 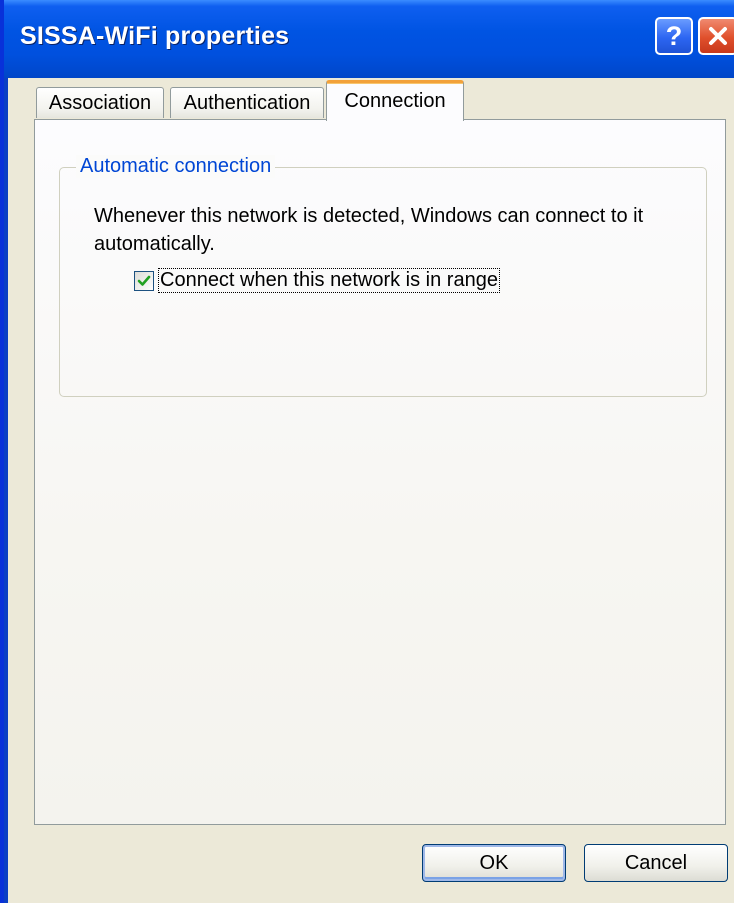 I want to click on question-mark-icon: ?, so click(x=674, y=35).